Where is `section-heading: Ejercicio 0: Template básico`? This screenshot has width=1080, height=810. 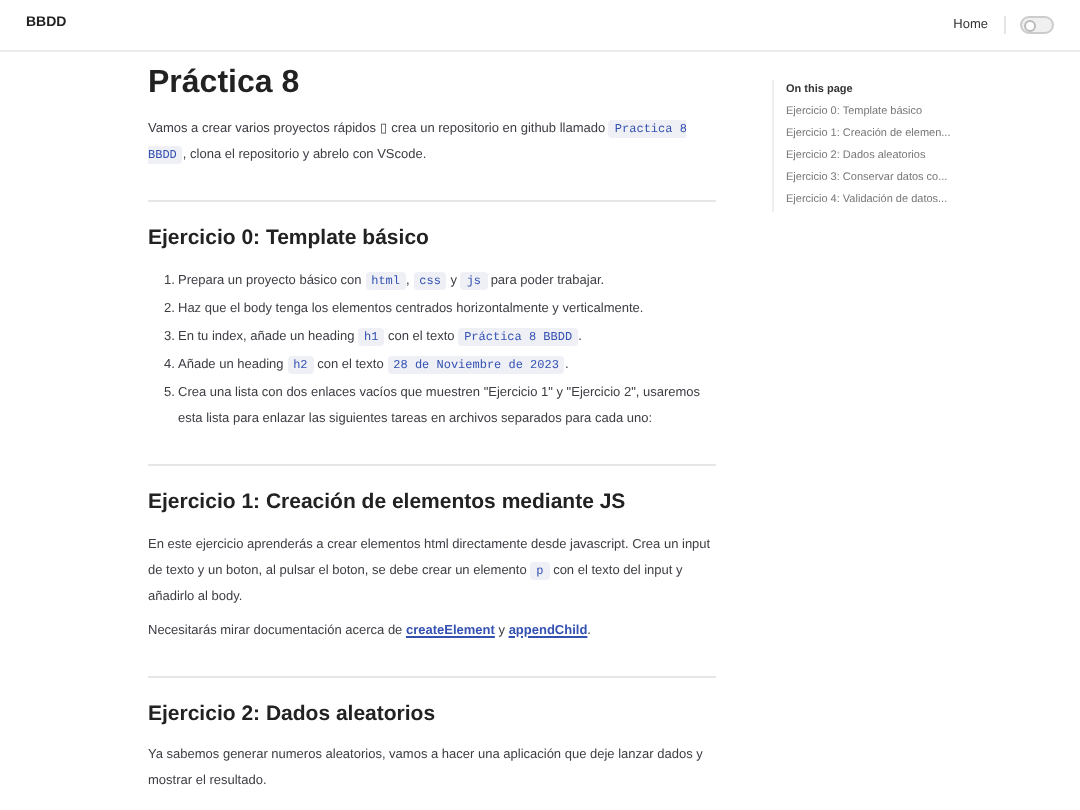
section-heading: Ejercicio 0: Template básico is located at coordinates (289, 239).